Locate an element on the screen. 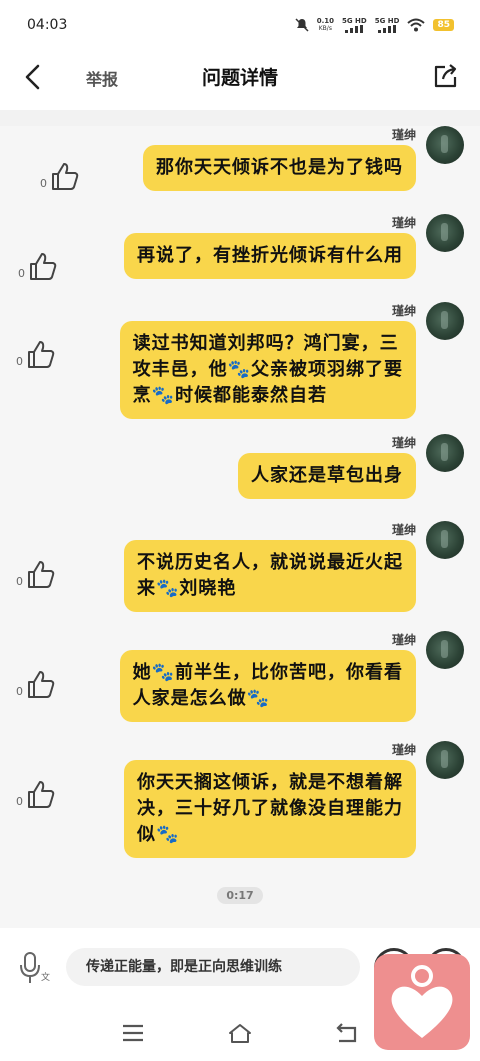  page-title: 问题详情 is located at coordinates (239, 78).